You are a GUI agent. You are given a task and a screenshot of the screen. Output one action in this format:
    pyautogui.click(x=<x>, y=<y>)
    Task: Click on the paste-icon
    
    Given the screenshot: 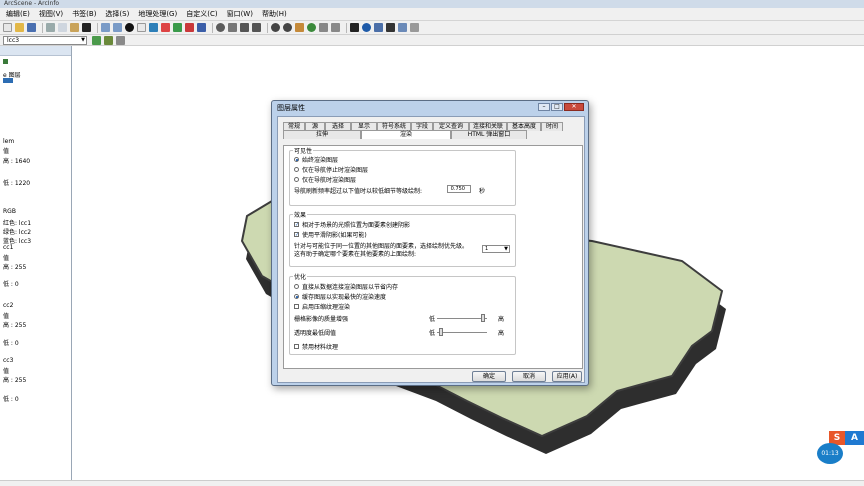 What is the action you would take?
    pyautogui.click(x=74, y=27)
    